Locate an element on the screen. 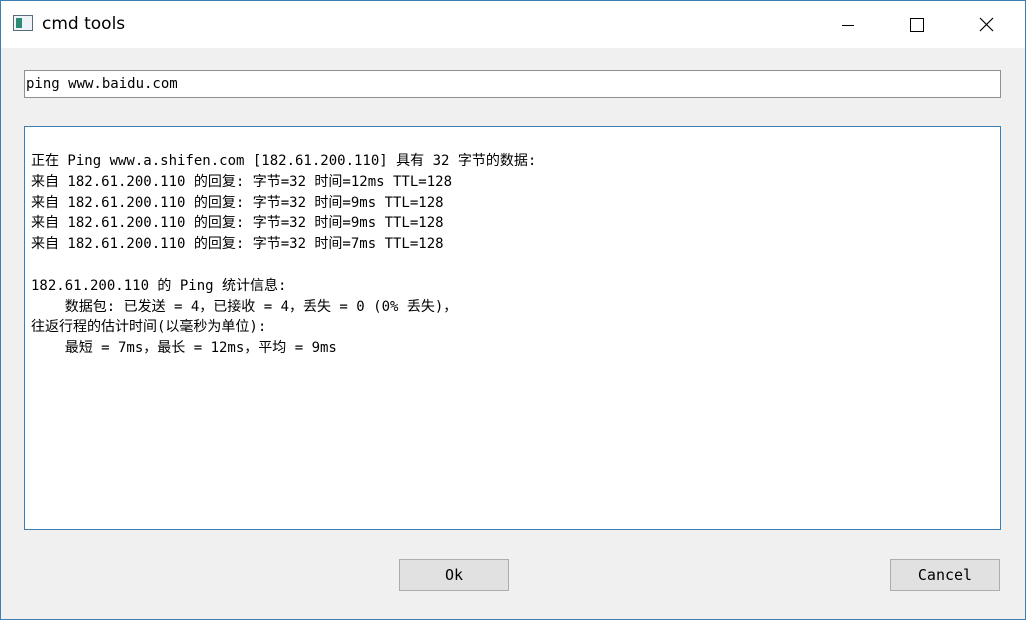 This screenshot has width=1026, height=620. minimize-icon is located at coordinates (848, 25).